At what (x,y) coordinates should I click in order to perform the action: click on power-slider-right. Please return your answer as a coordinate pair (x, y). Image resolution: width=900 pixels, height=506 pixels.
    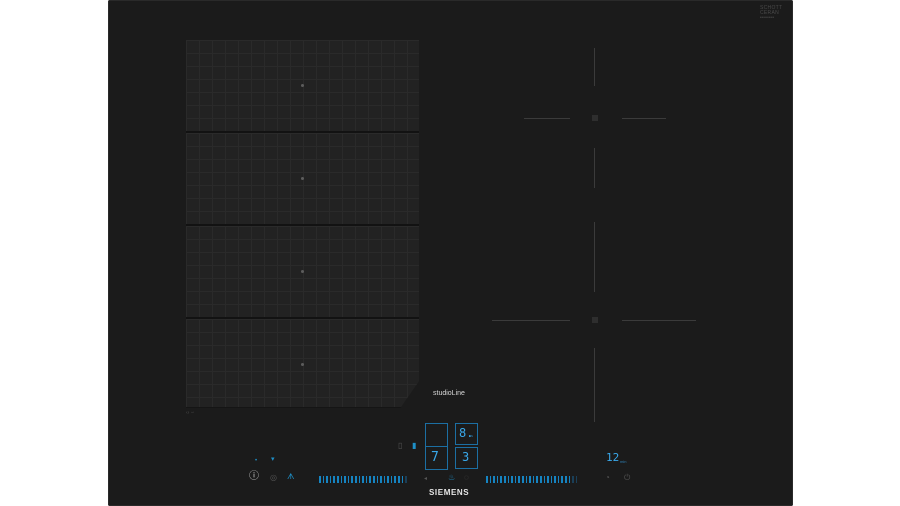
    Looking at the image, I should click on (532, 479).